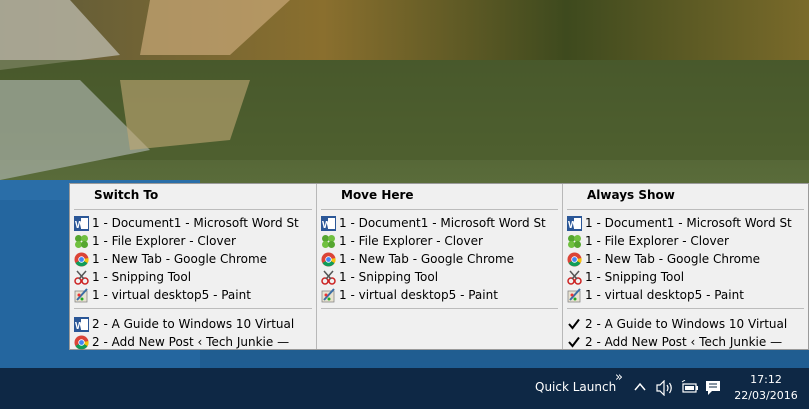 Image resolution: width=809 pixels, height=409 pixels. What do you see at coordinates (766, 388) in the screenshot?
I see `clock: 17:12 22/03/2016` at bounding box center [766, 388].